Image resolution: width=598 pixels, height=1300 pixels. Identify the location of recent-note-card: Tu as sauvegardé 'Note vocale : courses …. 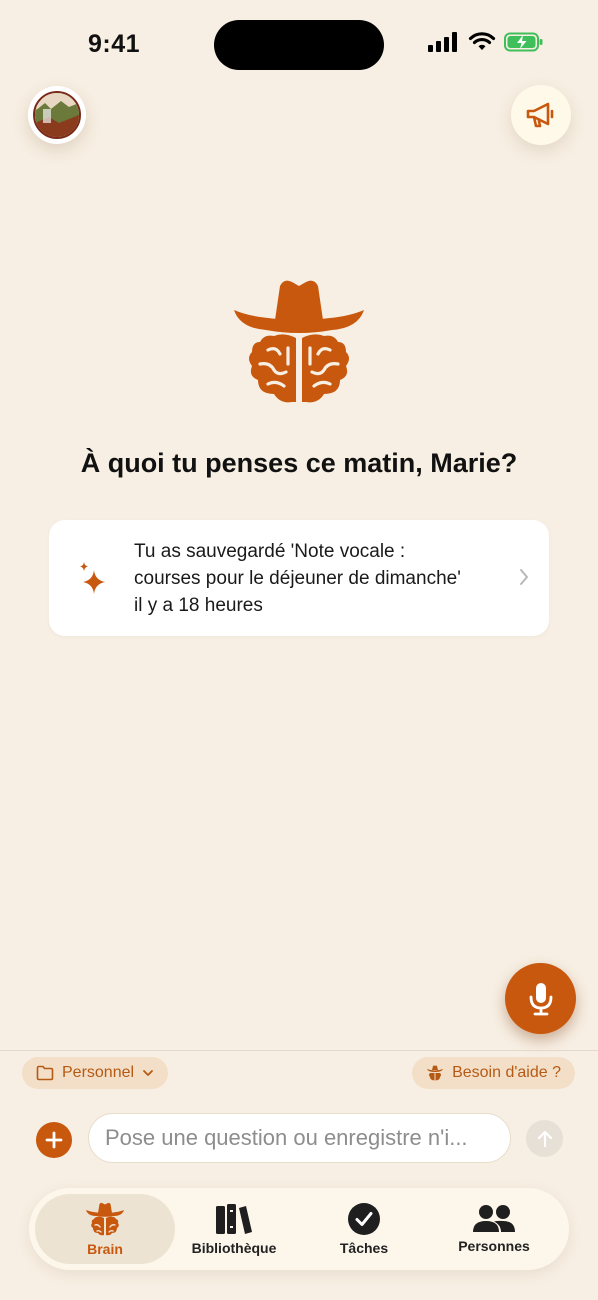
(299, 578).